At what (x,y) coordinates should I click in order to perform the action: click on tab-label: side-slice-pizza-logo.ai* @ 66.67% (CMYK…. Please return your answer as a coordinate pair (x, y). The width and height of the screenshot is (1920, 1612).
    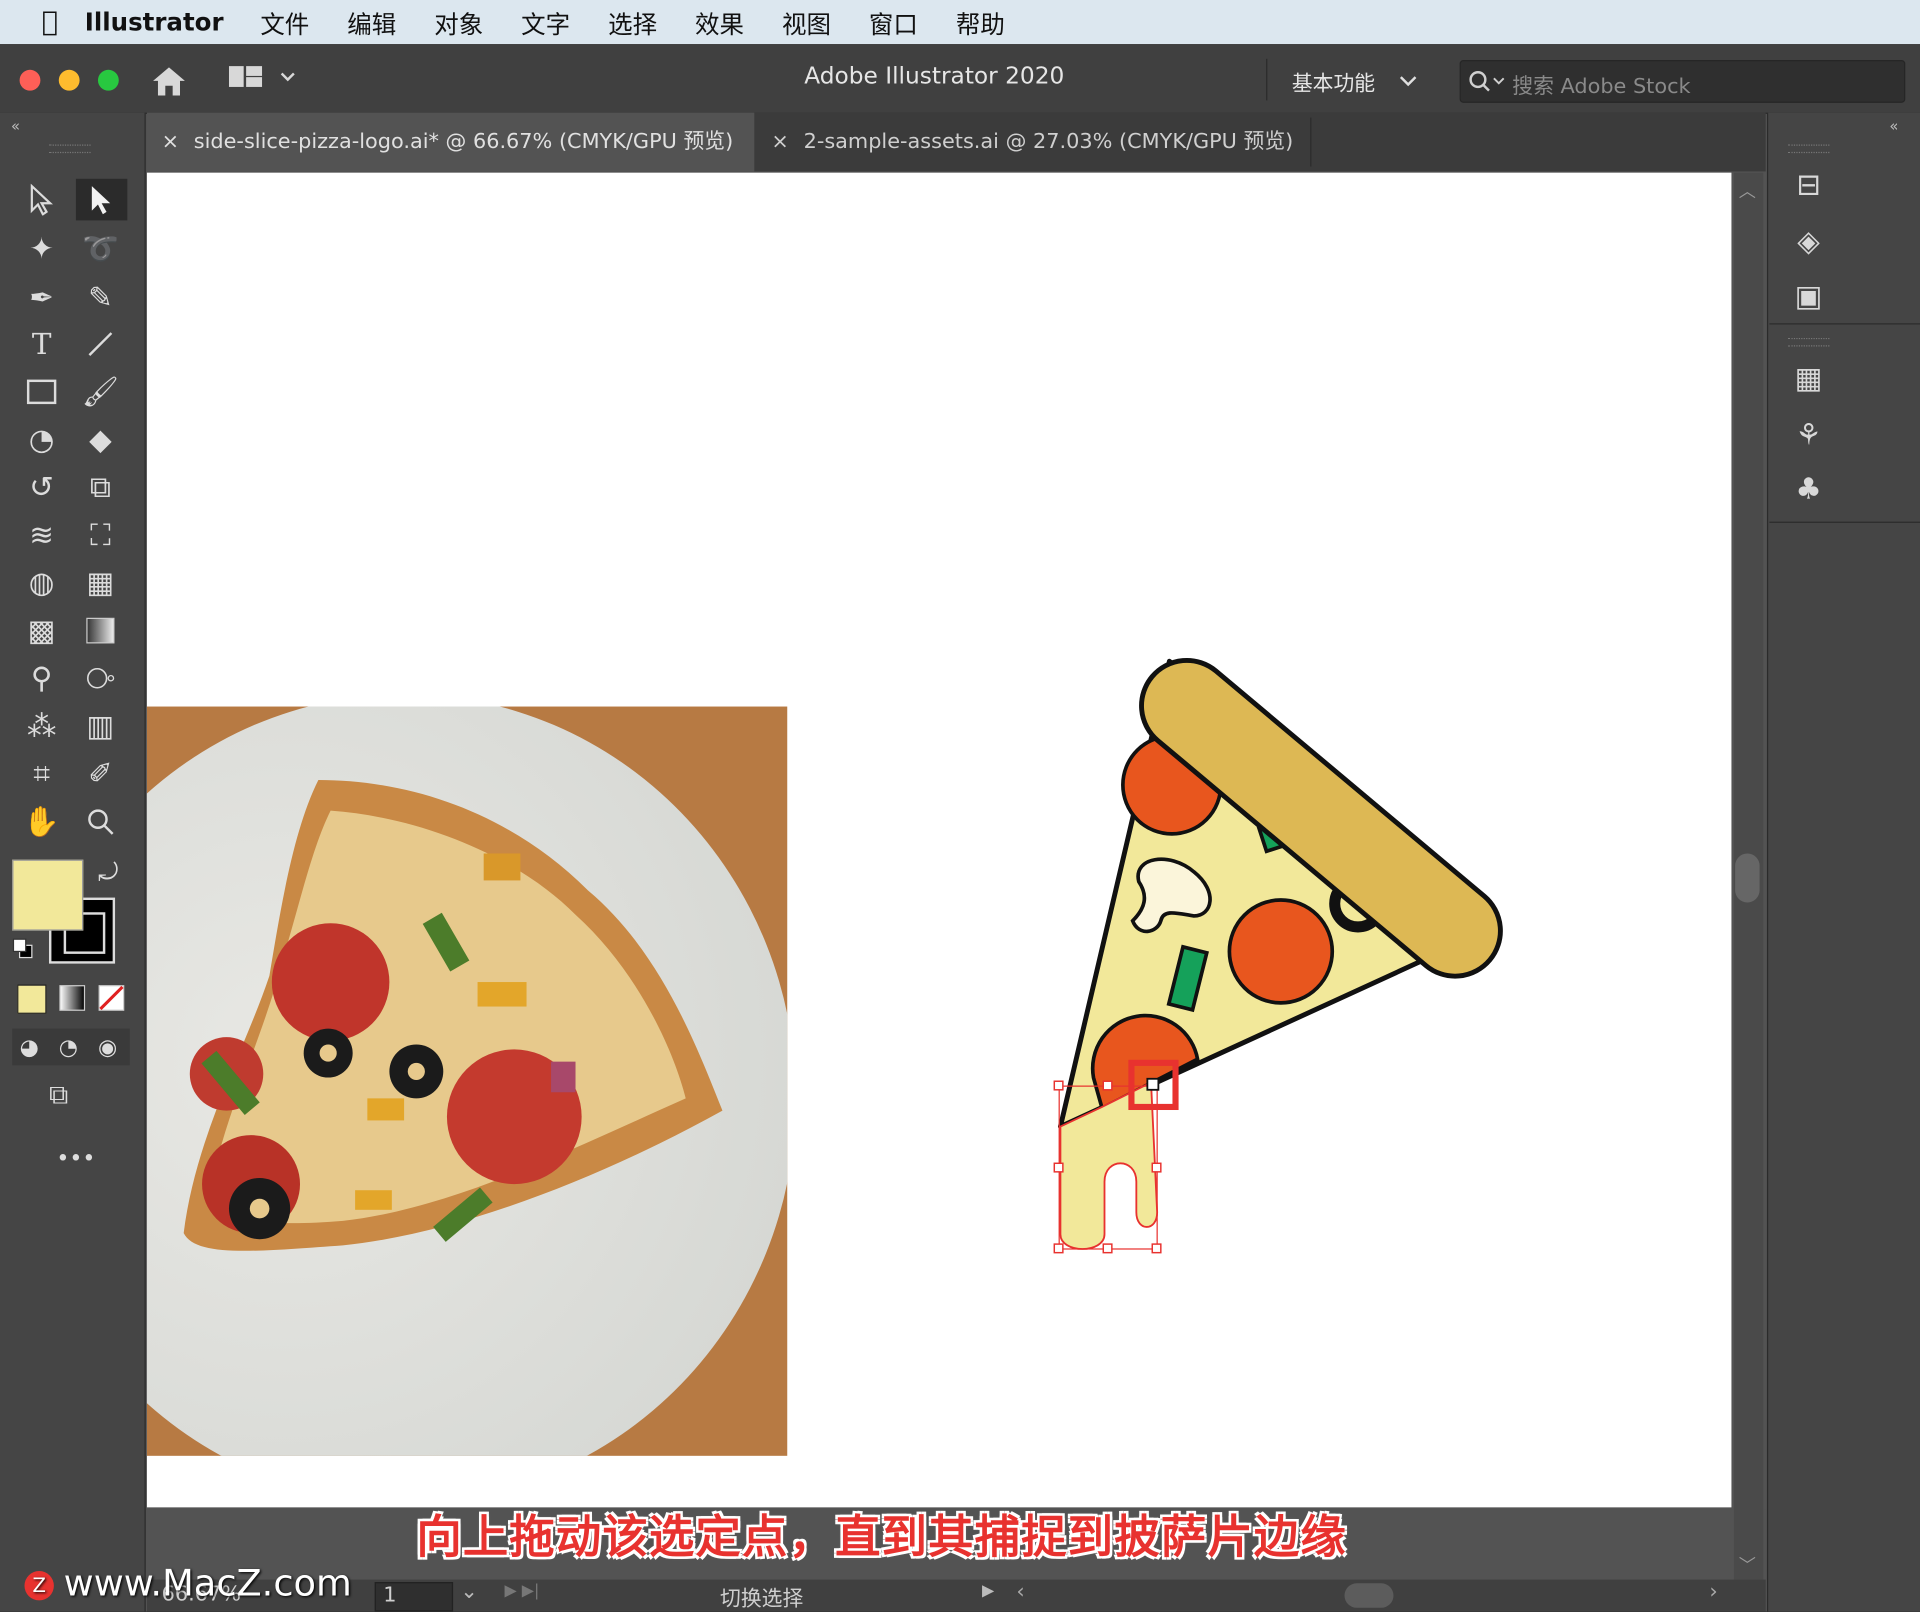
    Looking at the image, I should click on (463, 142).